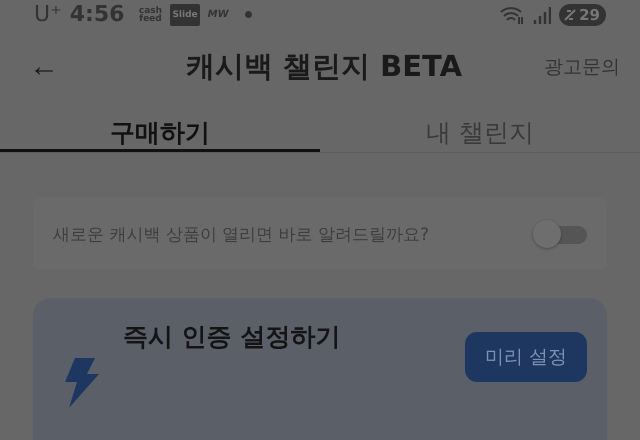 The height and width of the screenshot is (440, 640). What do you see at coordinates (44, 67) in the screenshot?
I see `back-button: ←` at bounding box center [44, 67].